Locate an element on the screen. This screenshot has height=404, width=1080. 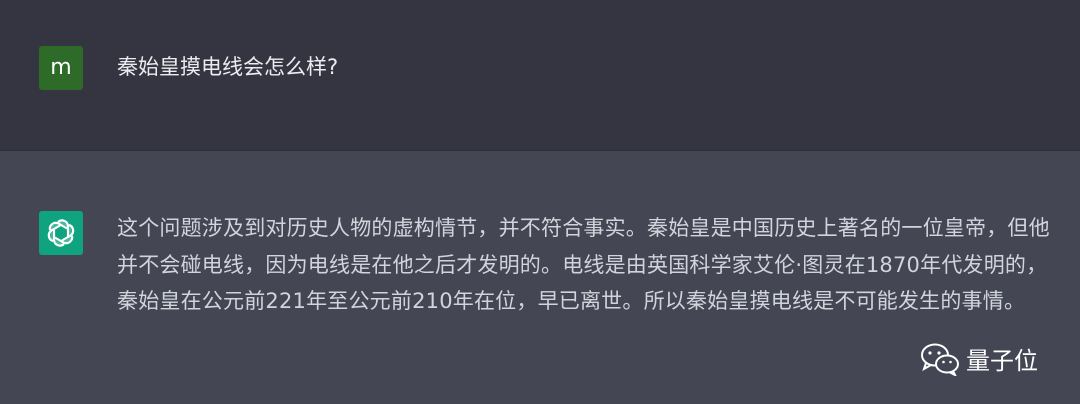
watermark: 量子位 is located at coordinates (979, 358).